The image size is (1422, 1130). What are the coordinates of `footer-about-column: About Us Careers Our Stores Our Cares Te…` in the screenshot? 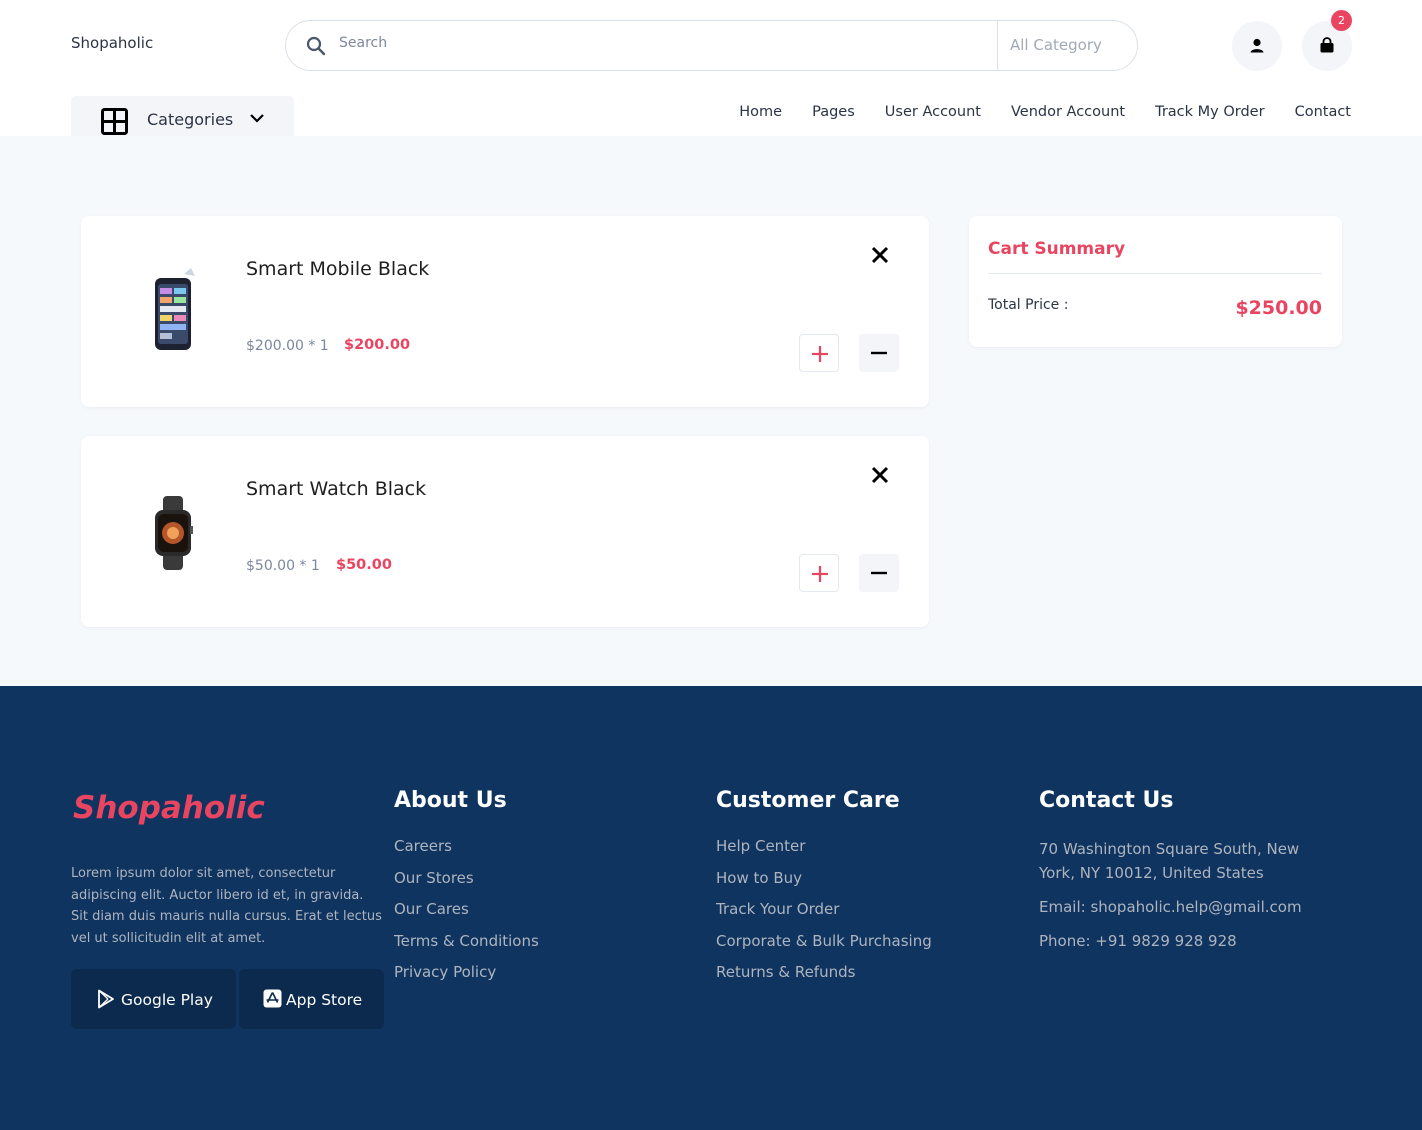 It's located at (466, 891).